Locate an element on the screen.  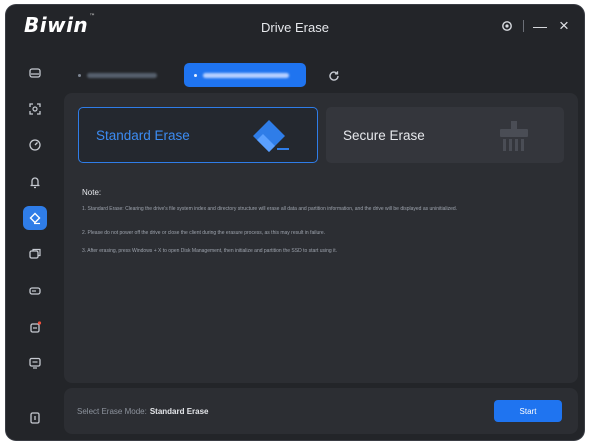
scan-icon is located at coordinates (35, 109).